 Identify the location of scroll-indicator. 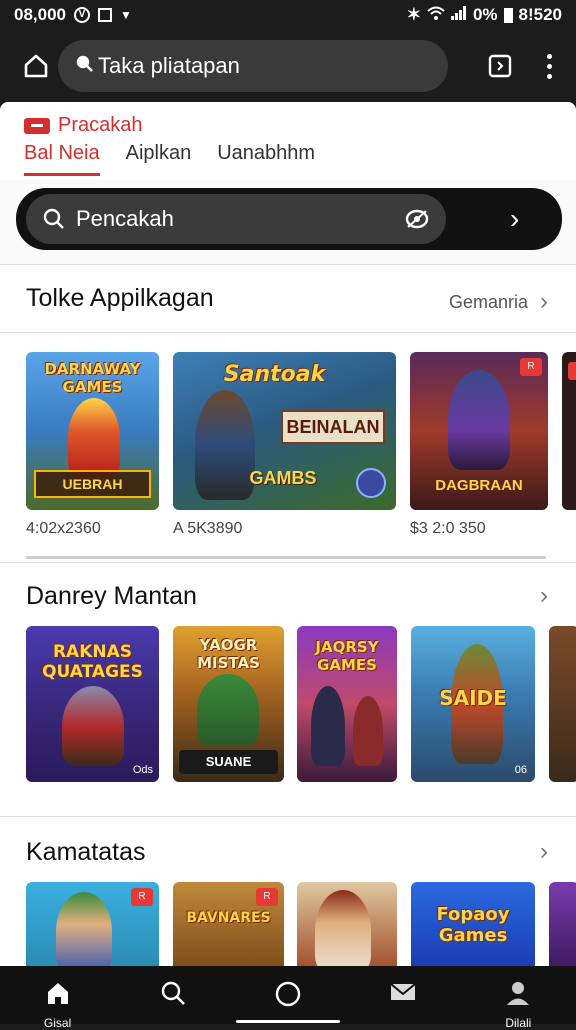
(286, 557).